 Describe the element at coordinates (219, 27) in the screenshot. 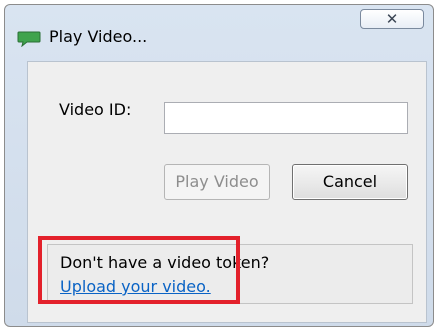

I see `title-bar: Play Video... ✕` at that location.